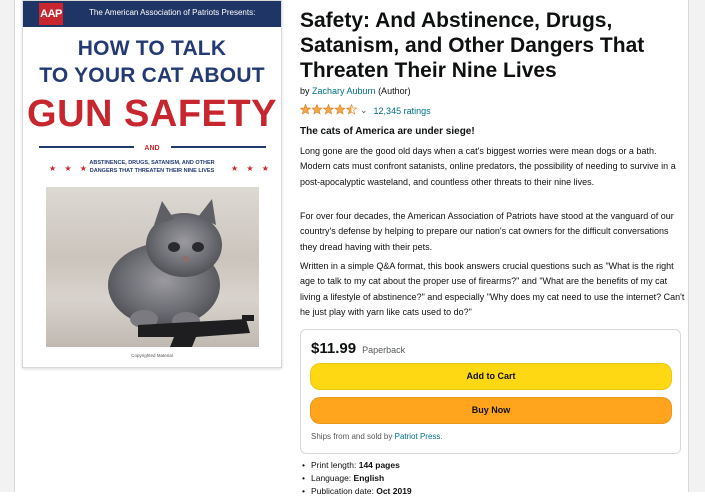 Image resolution: width=705 pixels, height=498 pixels. Describe the element at coordinates (696, 246) in the screenshot. I see `right-scrollbar` at that location.